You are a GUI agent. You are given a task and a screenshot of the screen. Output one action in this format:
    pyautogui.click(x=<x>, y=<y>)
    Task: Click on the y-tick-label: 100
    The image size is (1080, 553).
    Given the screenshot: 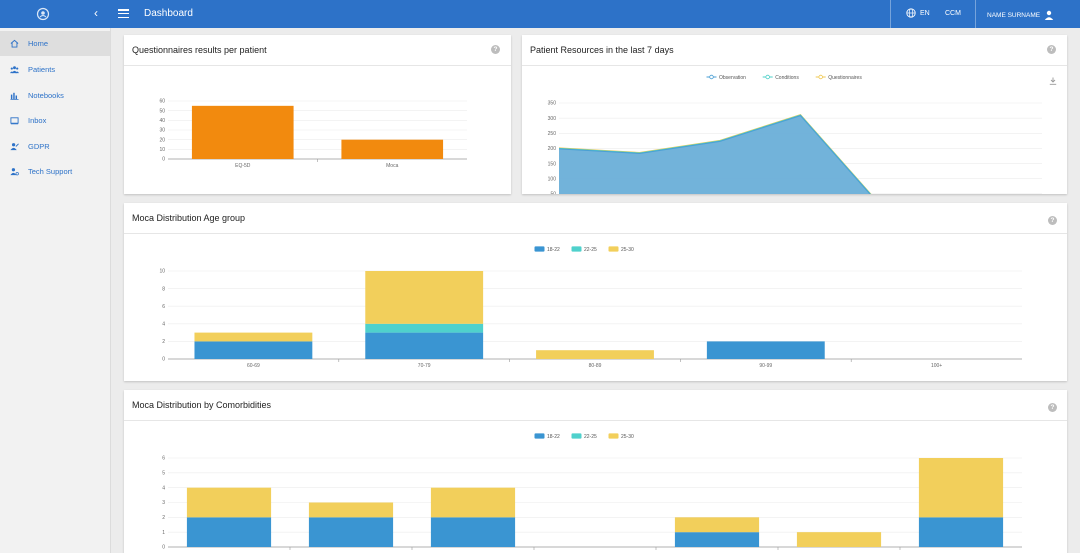 What is the action you would take?
    pyautogui.click(x=552, y=179)
    